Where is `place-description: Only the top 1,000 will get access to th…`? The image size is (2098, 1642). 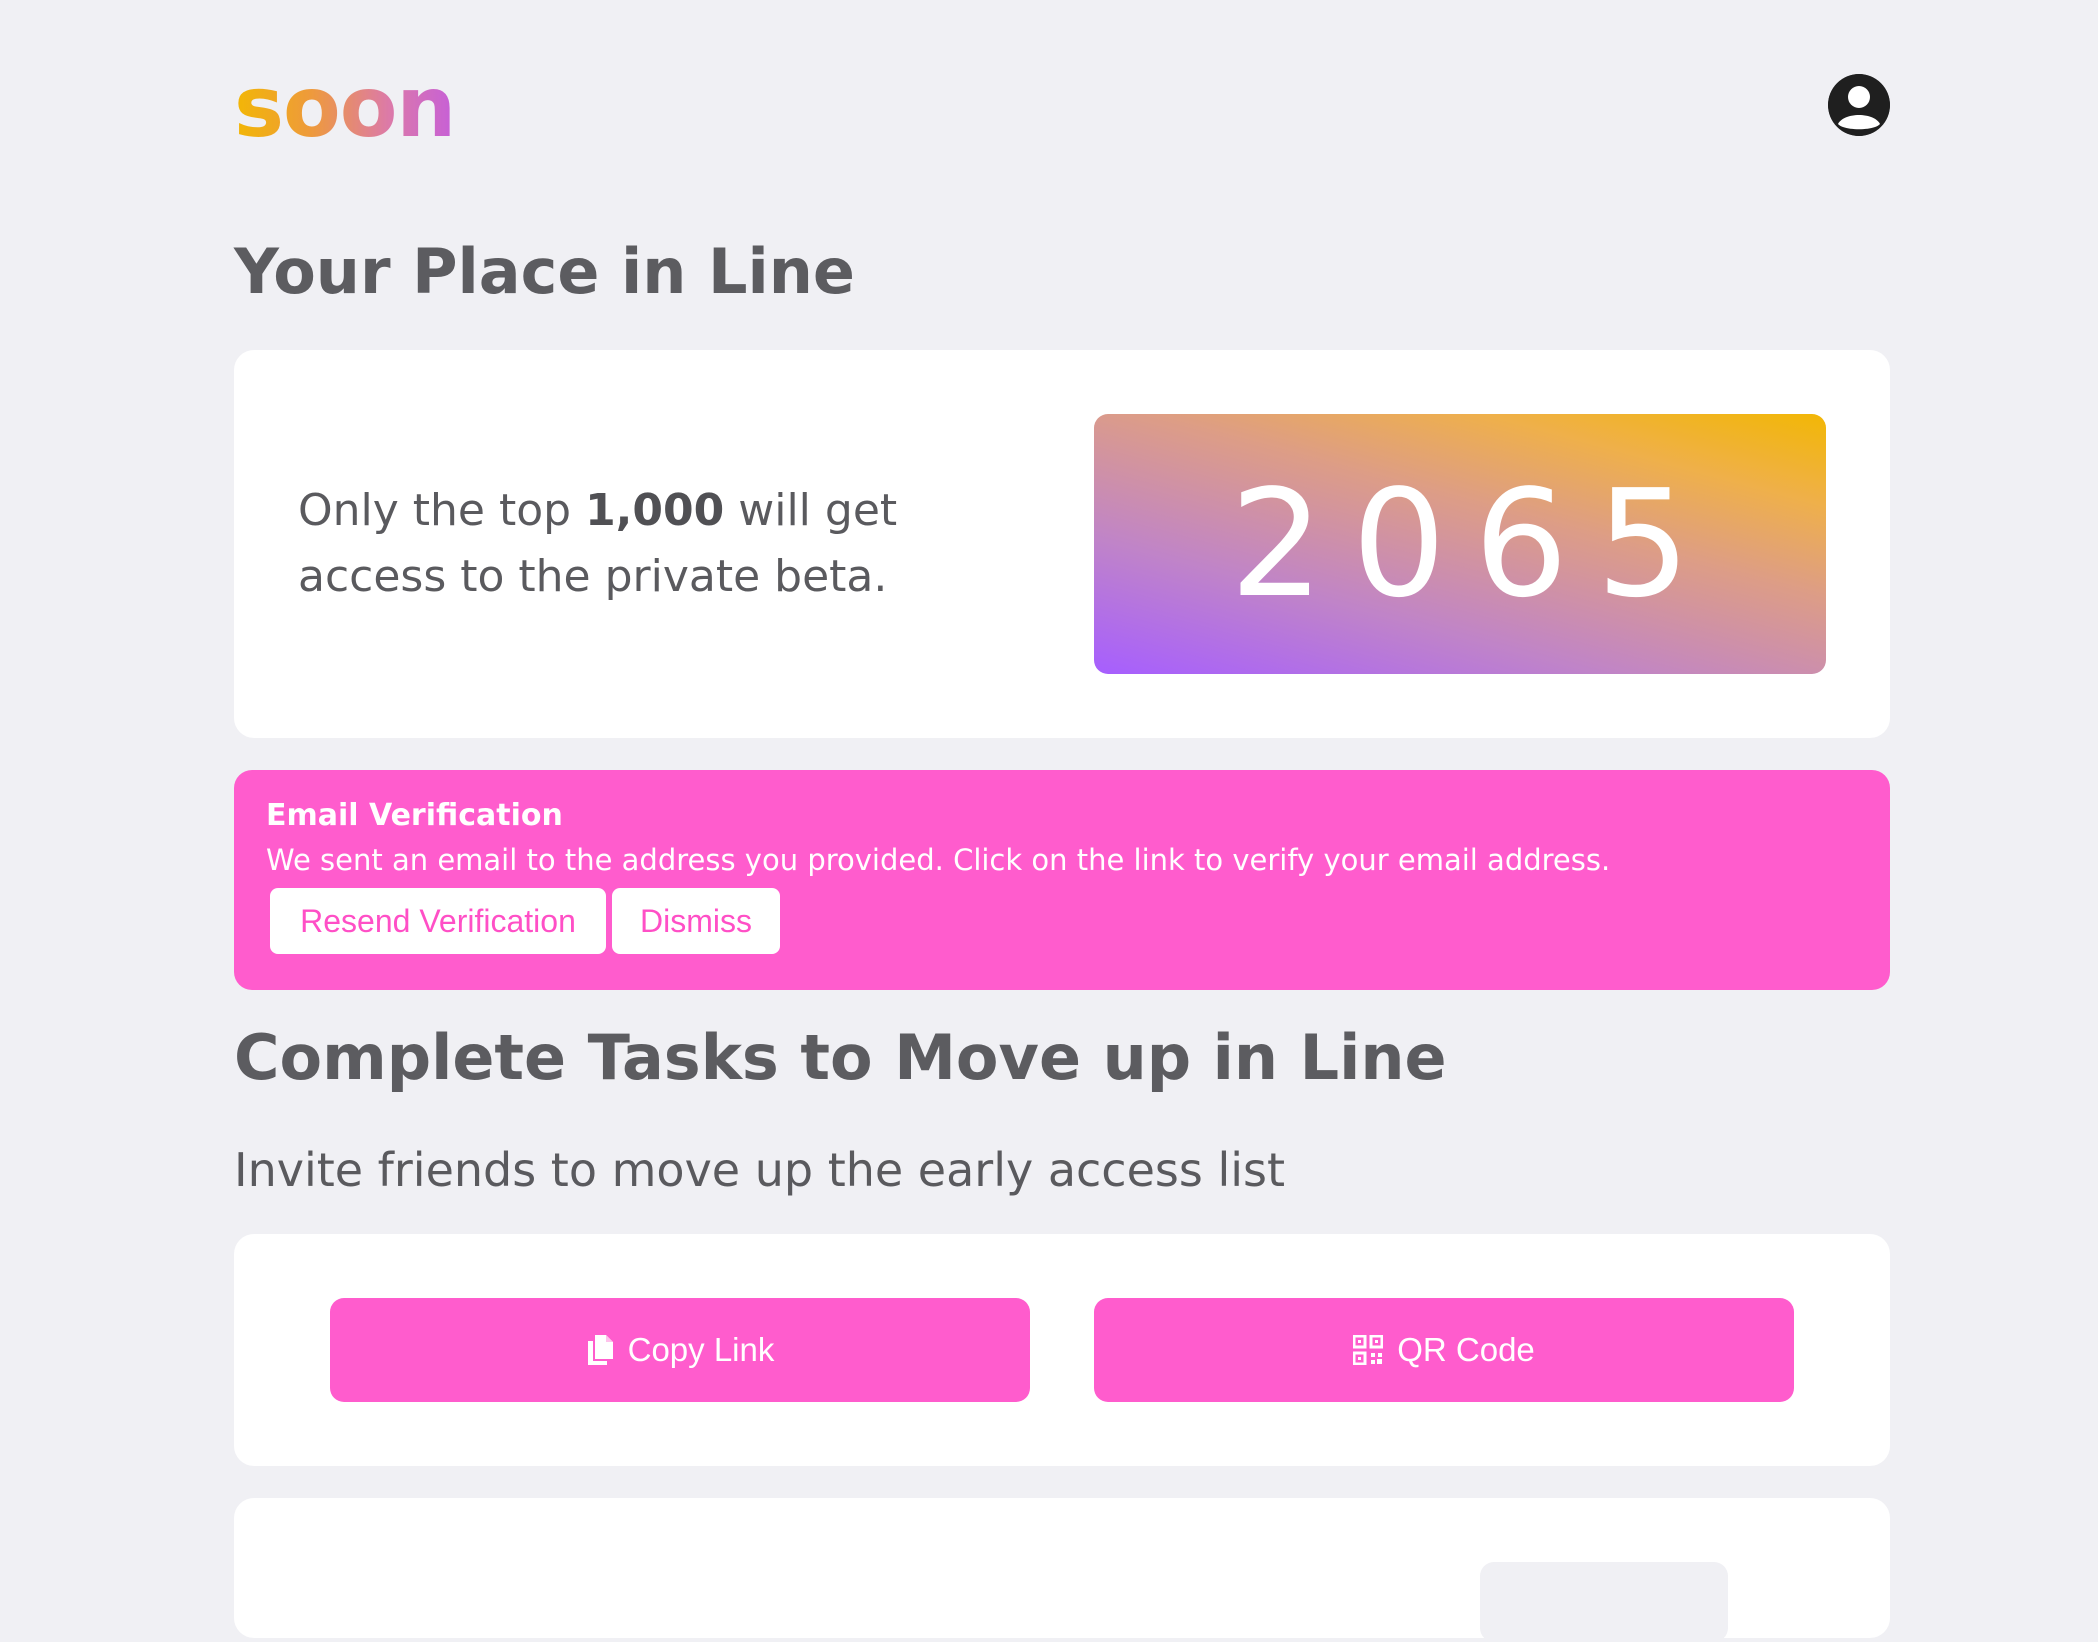
place-description: Only the top 1,000 will get access to th… is located at coordinates (648, 544).